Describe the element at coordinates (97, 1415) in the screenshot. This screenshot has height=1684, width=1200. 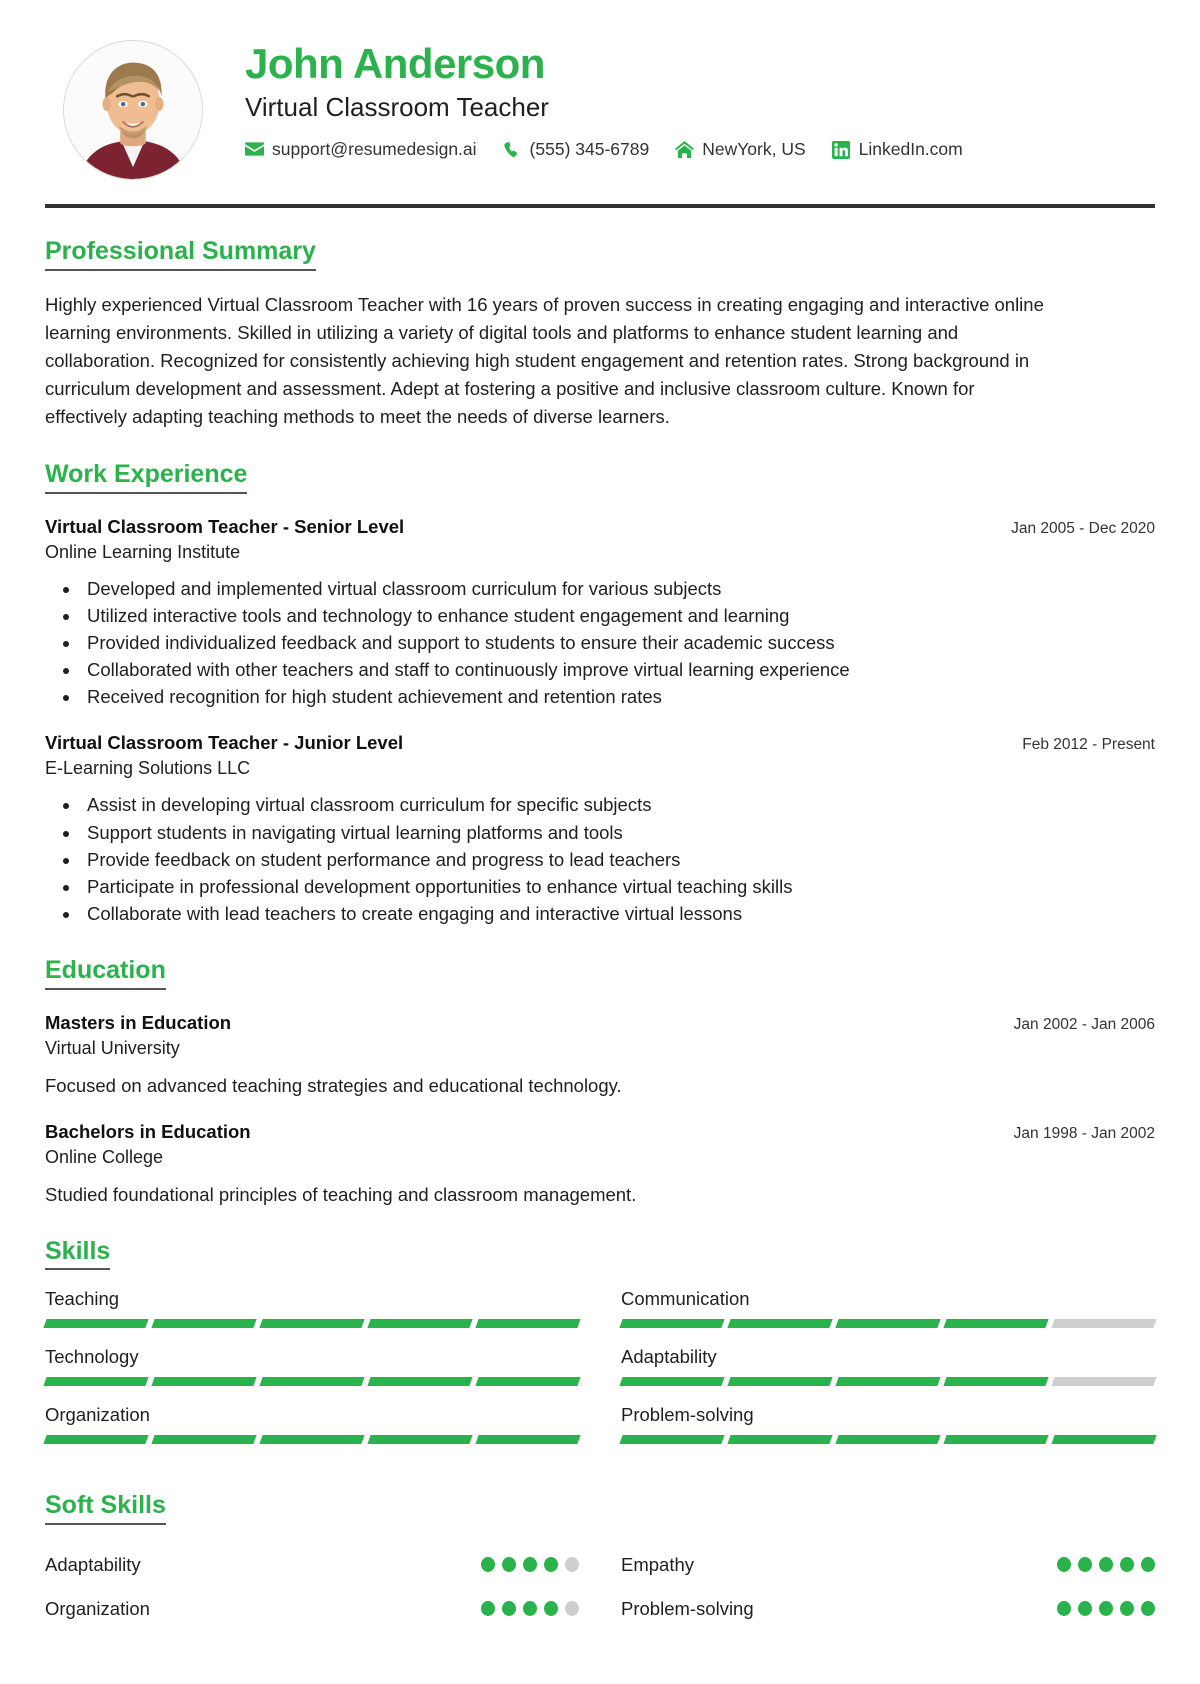
I see `skill-label: Organization` at that location.